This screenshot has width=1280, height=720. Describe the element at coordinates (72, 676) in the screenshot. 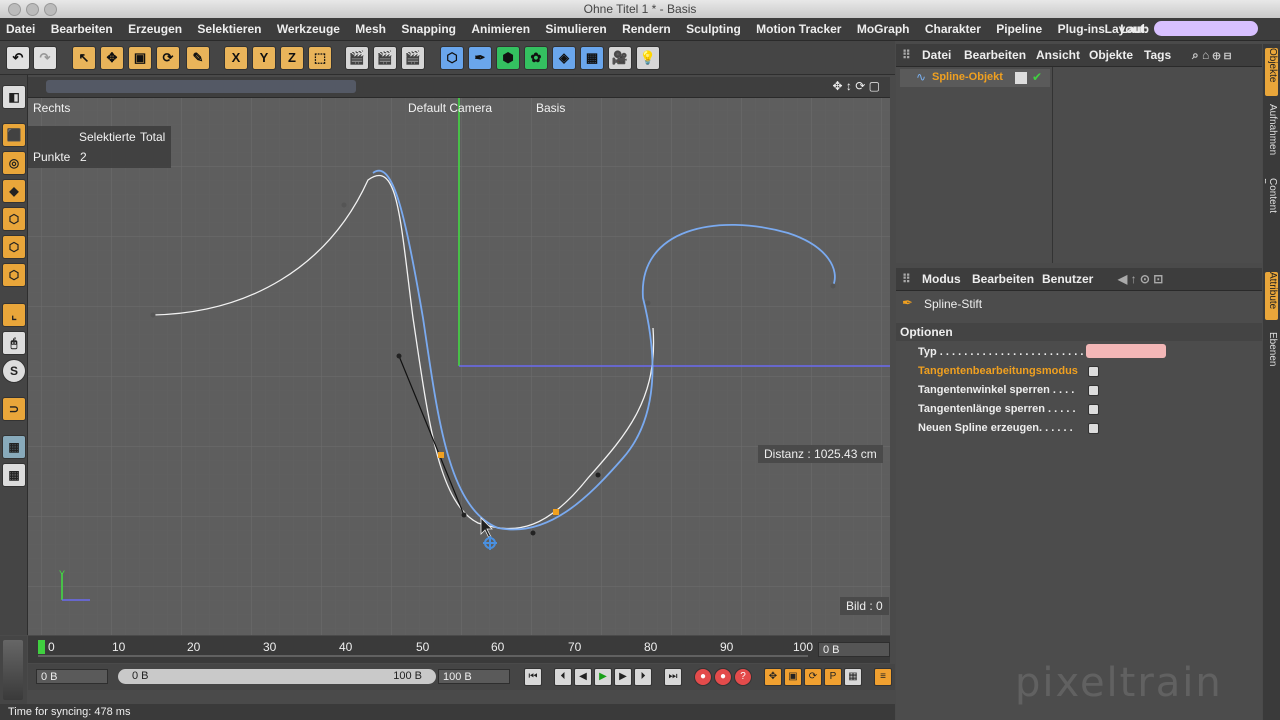

I see `start-frame-field: 0 B` at that location.